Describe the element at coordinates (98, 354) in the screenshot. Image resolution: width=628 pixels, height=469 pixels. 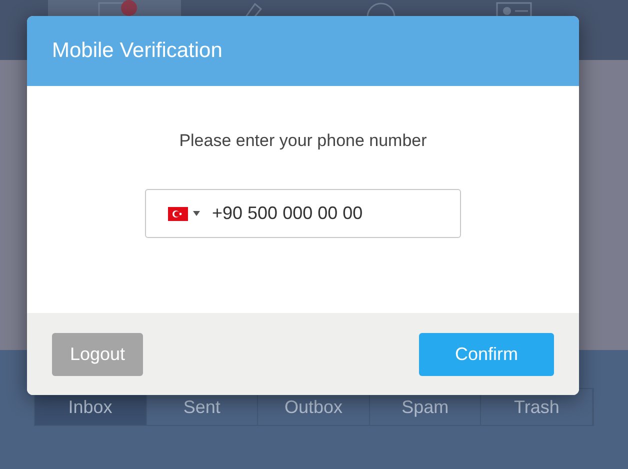
I see `logout-button: Logout` at that location.